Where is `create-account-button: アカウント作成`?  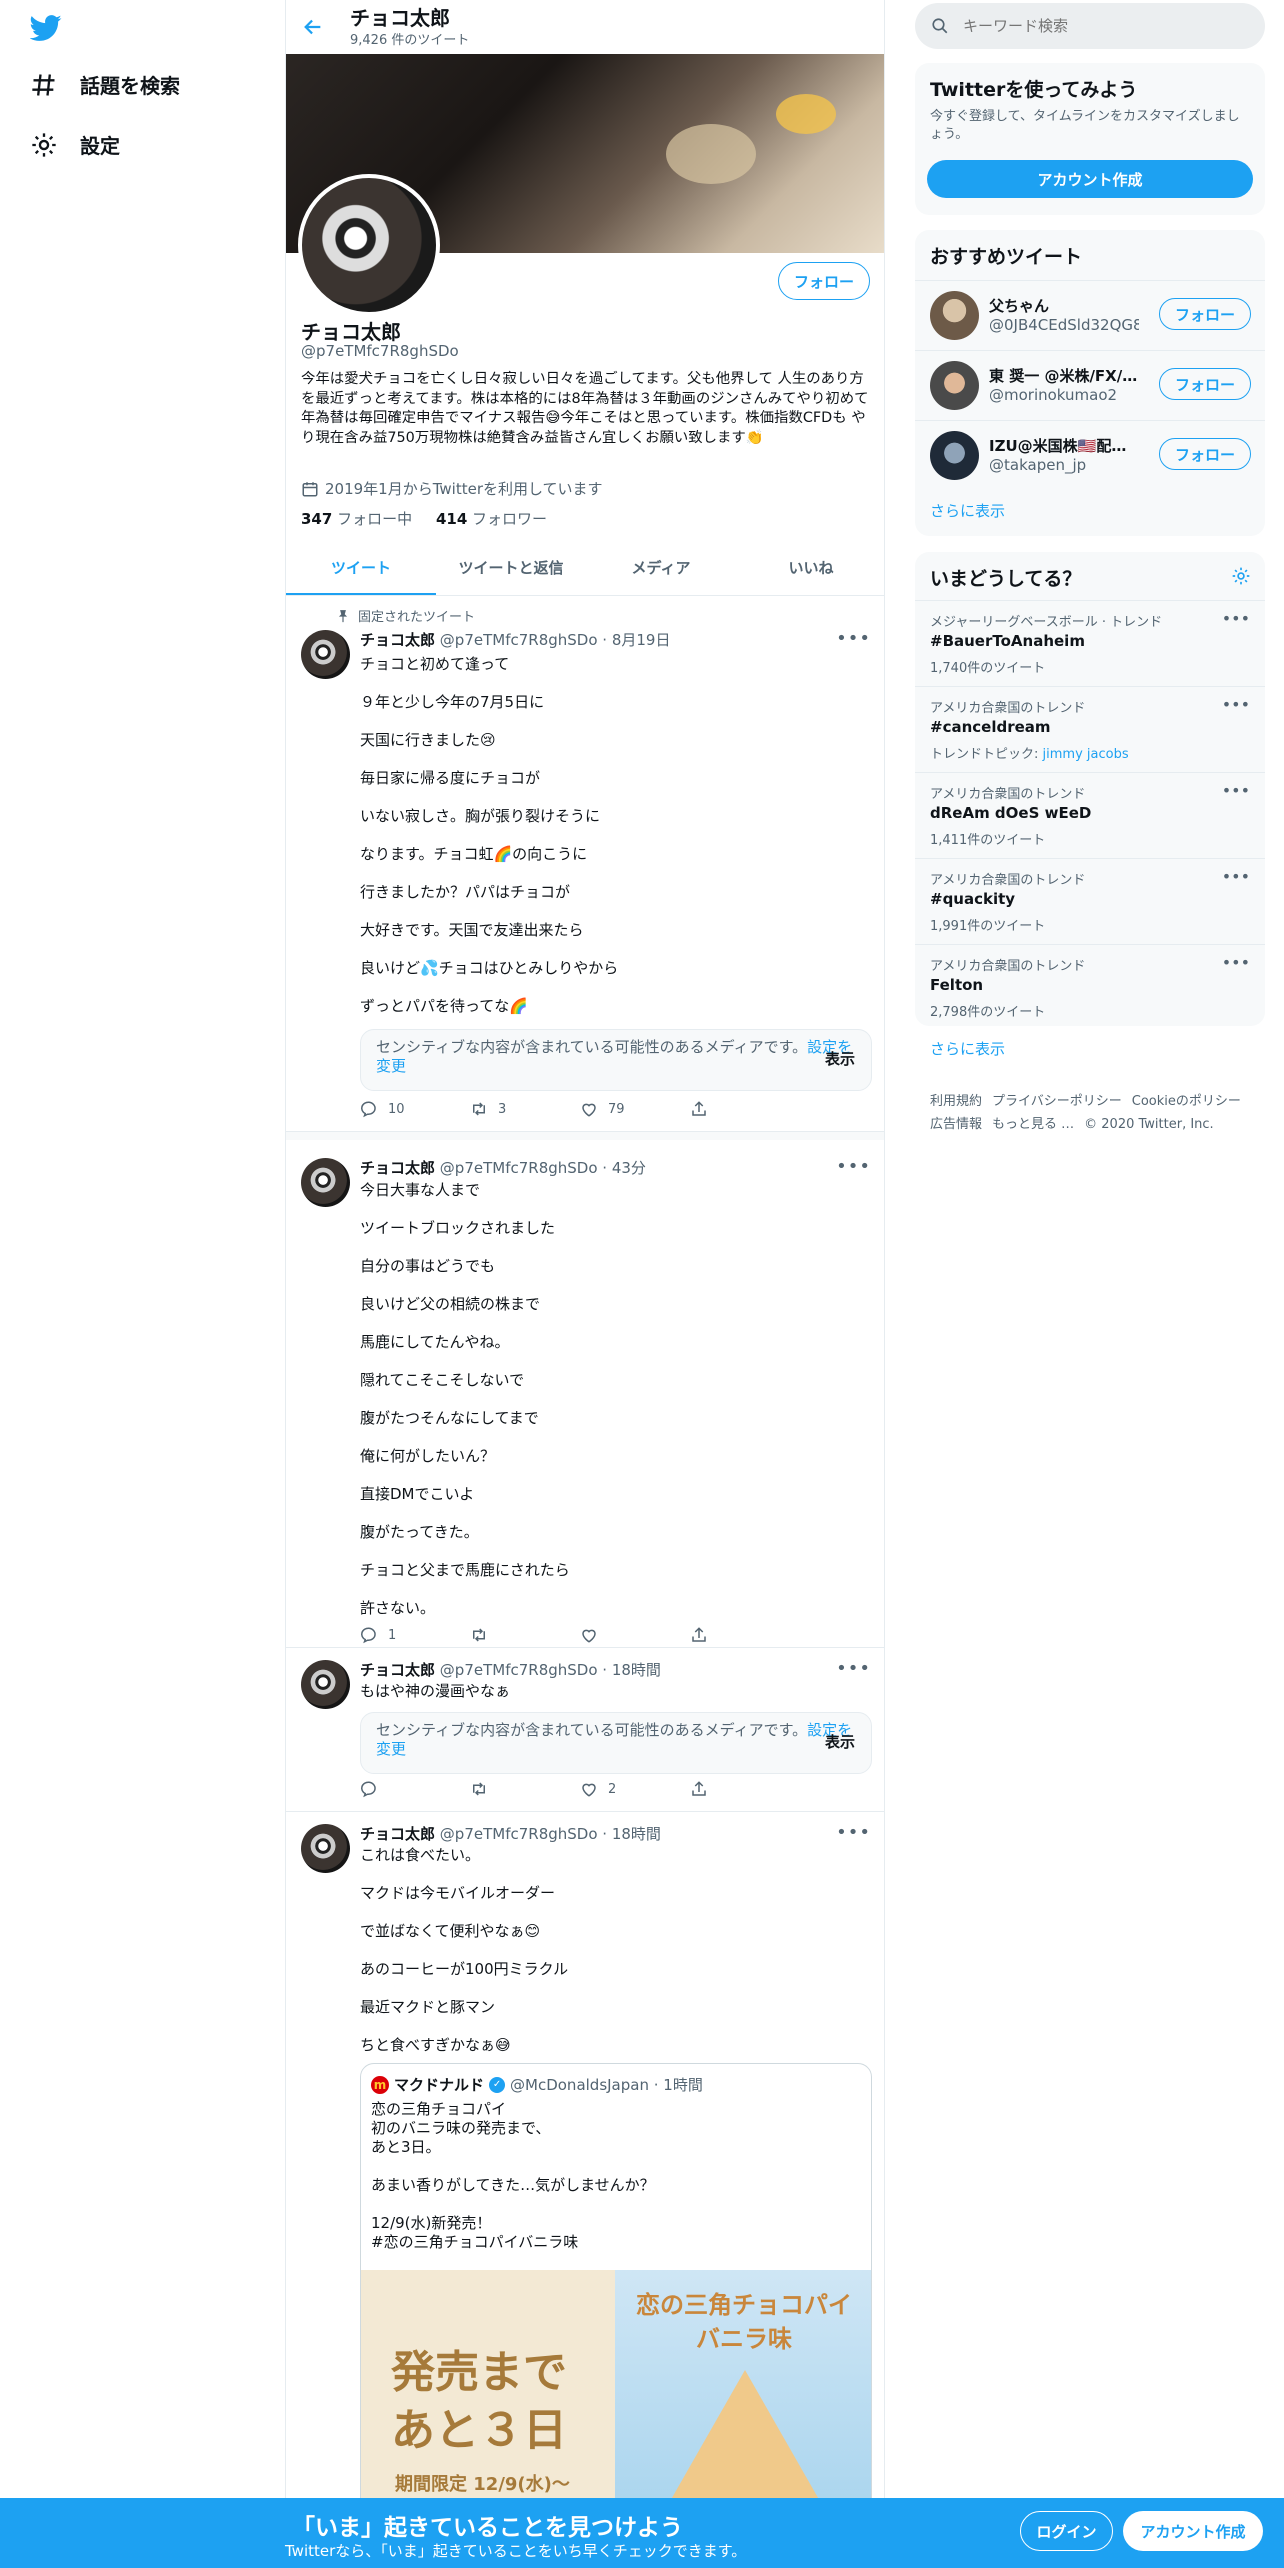 create-account-button: アカウント作成 is located at coordinates (1090, 179).